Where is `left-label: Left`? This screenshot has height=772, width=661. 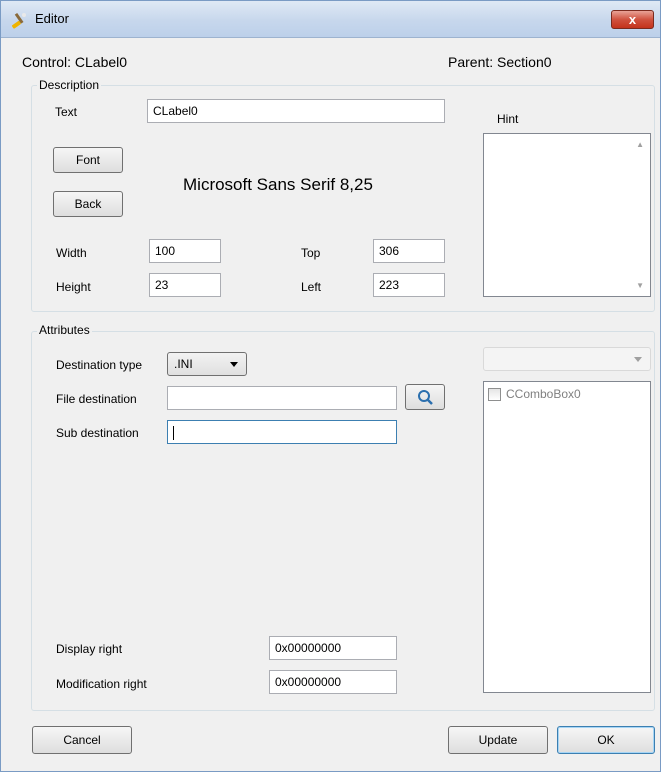 left-label: Left is located at coordinates (311, 287).